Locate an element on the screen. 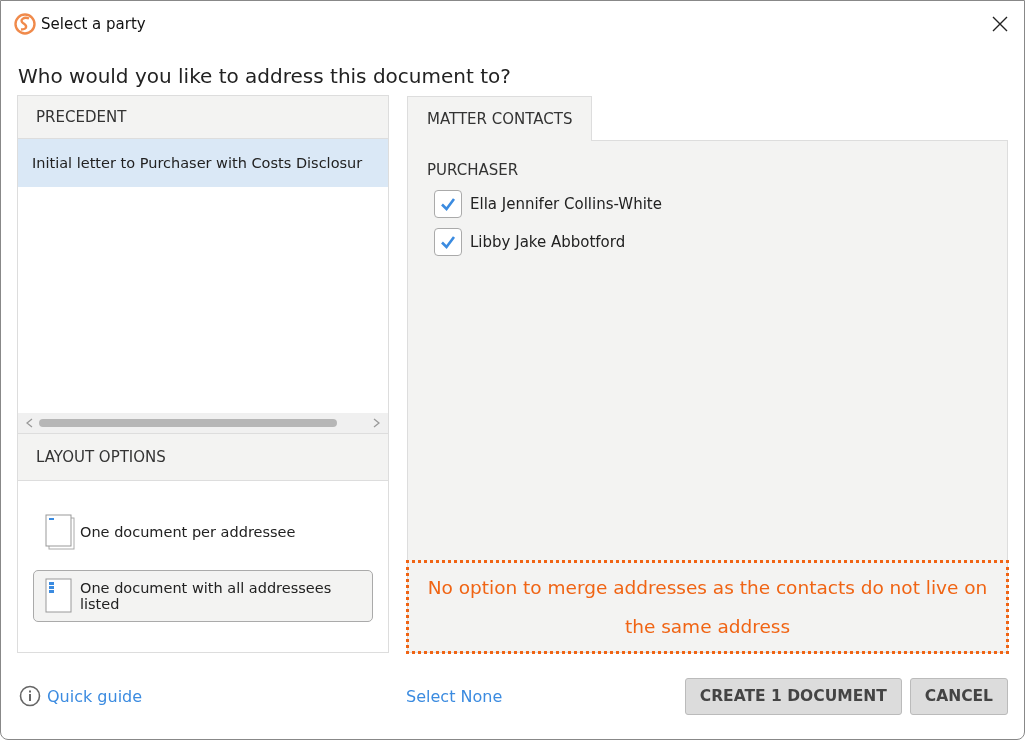 This screenshot has width=1025, height=740. group-title: PURCHASER is located at coordinates (473, 171).